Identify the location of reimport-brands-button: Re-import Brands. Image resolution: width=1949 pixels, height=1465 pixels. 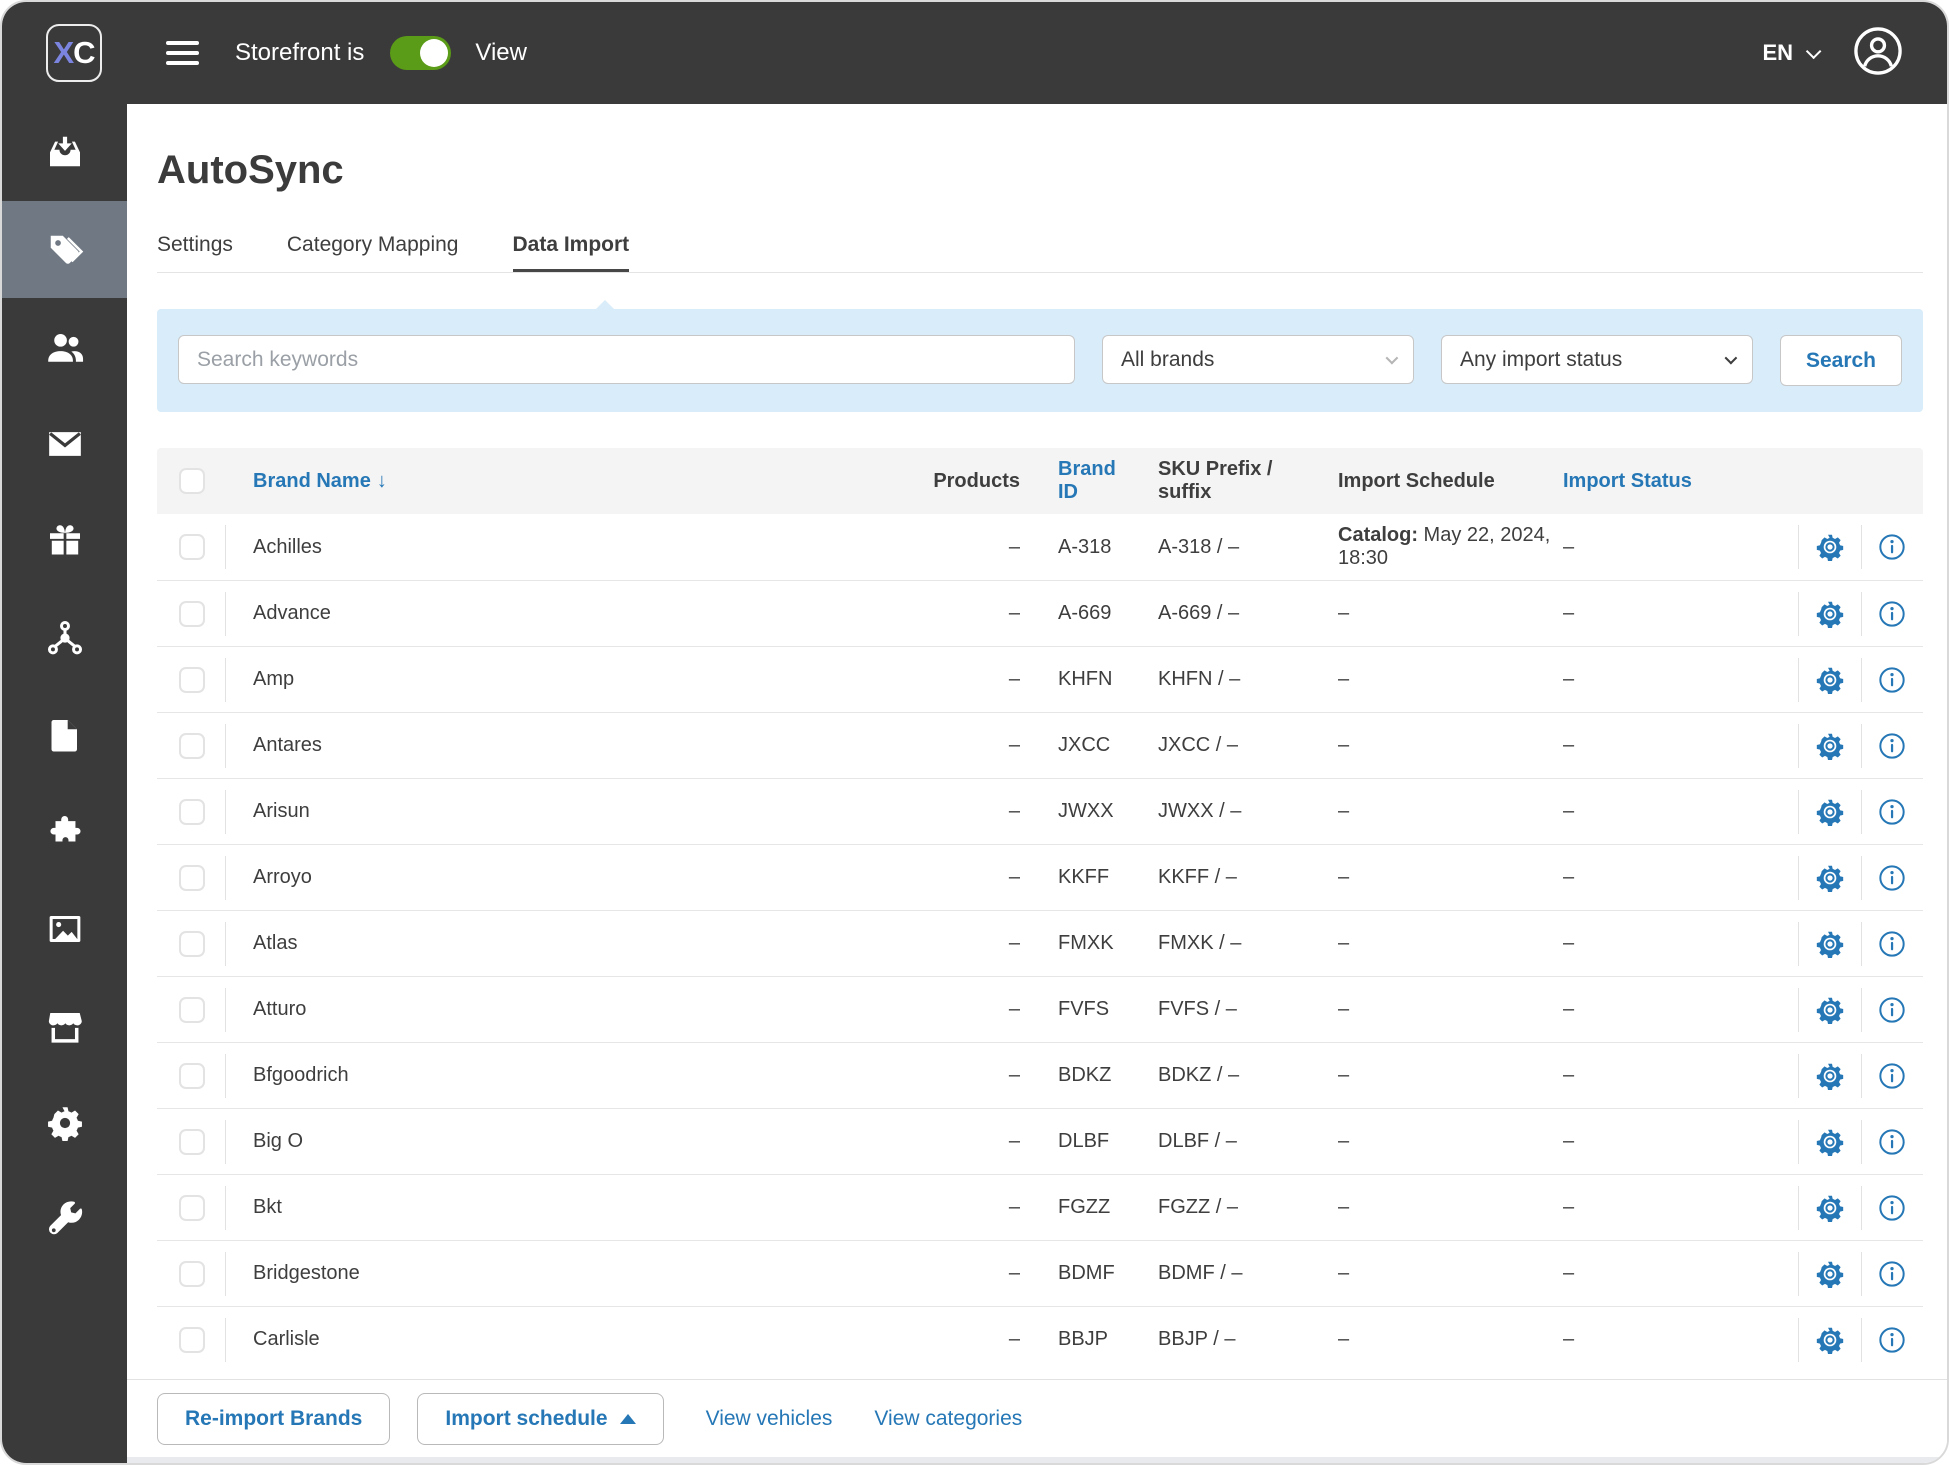
(274, 1418).